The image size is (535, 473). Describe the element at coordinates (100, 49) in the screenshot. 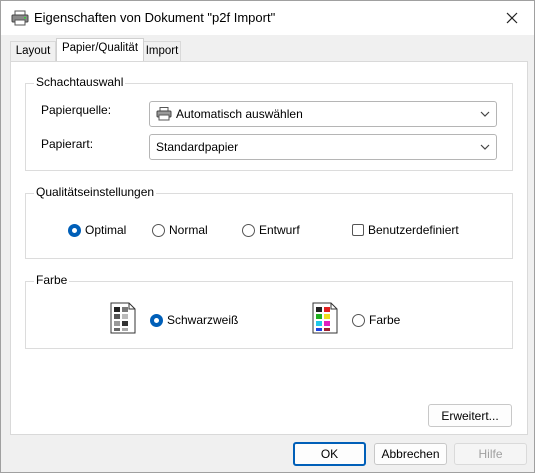

I see `tab-papier-qualitaet: Papier/Qualität` at that location.